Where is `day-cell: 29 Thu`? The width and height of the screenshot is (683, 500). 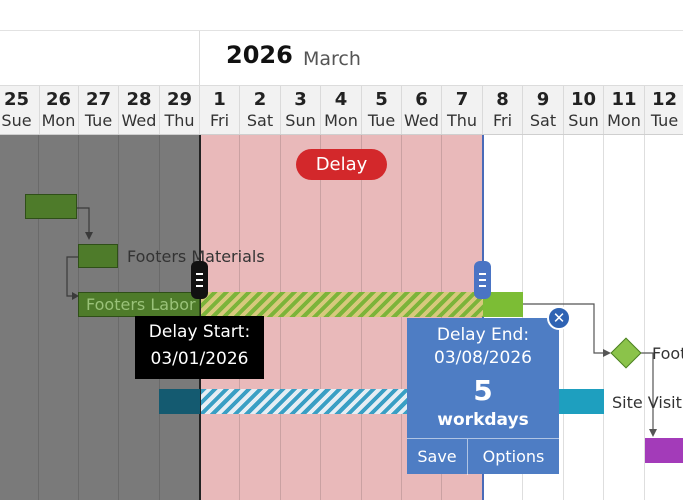 day-cell: 29 Thu is located at coordinates (180, 110).